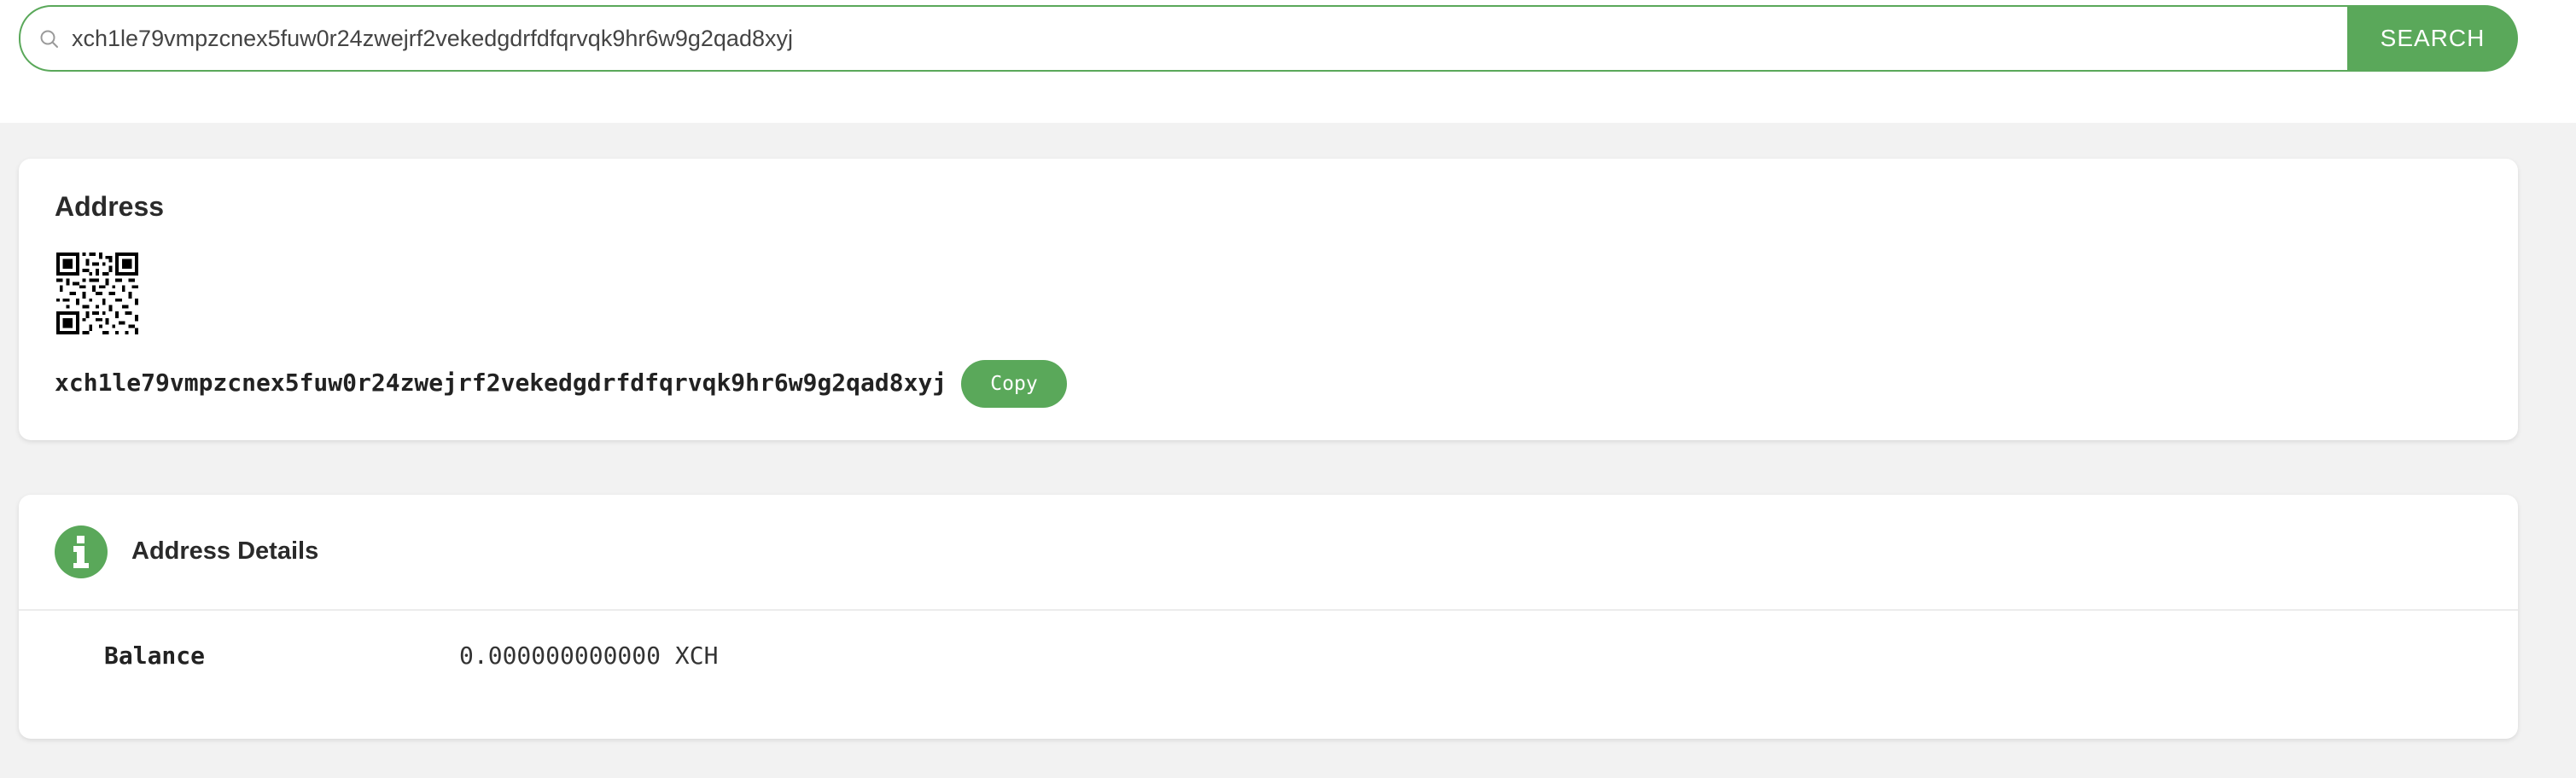  I want to click on divider, so click(1268, 610).